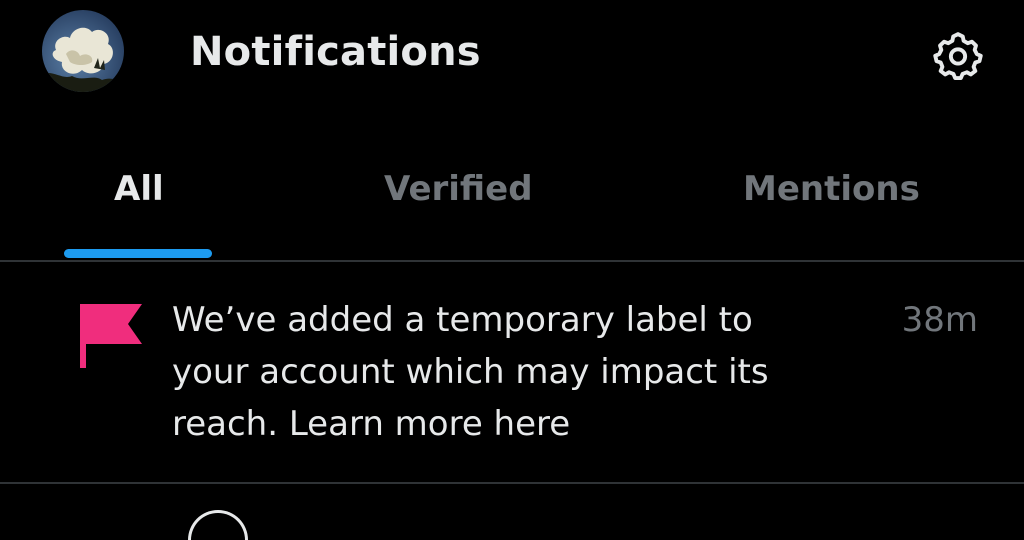  I want to click on active-tab-indicator, so click(138, 253).